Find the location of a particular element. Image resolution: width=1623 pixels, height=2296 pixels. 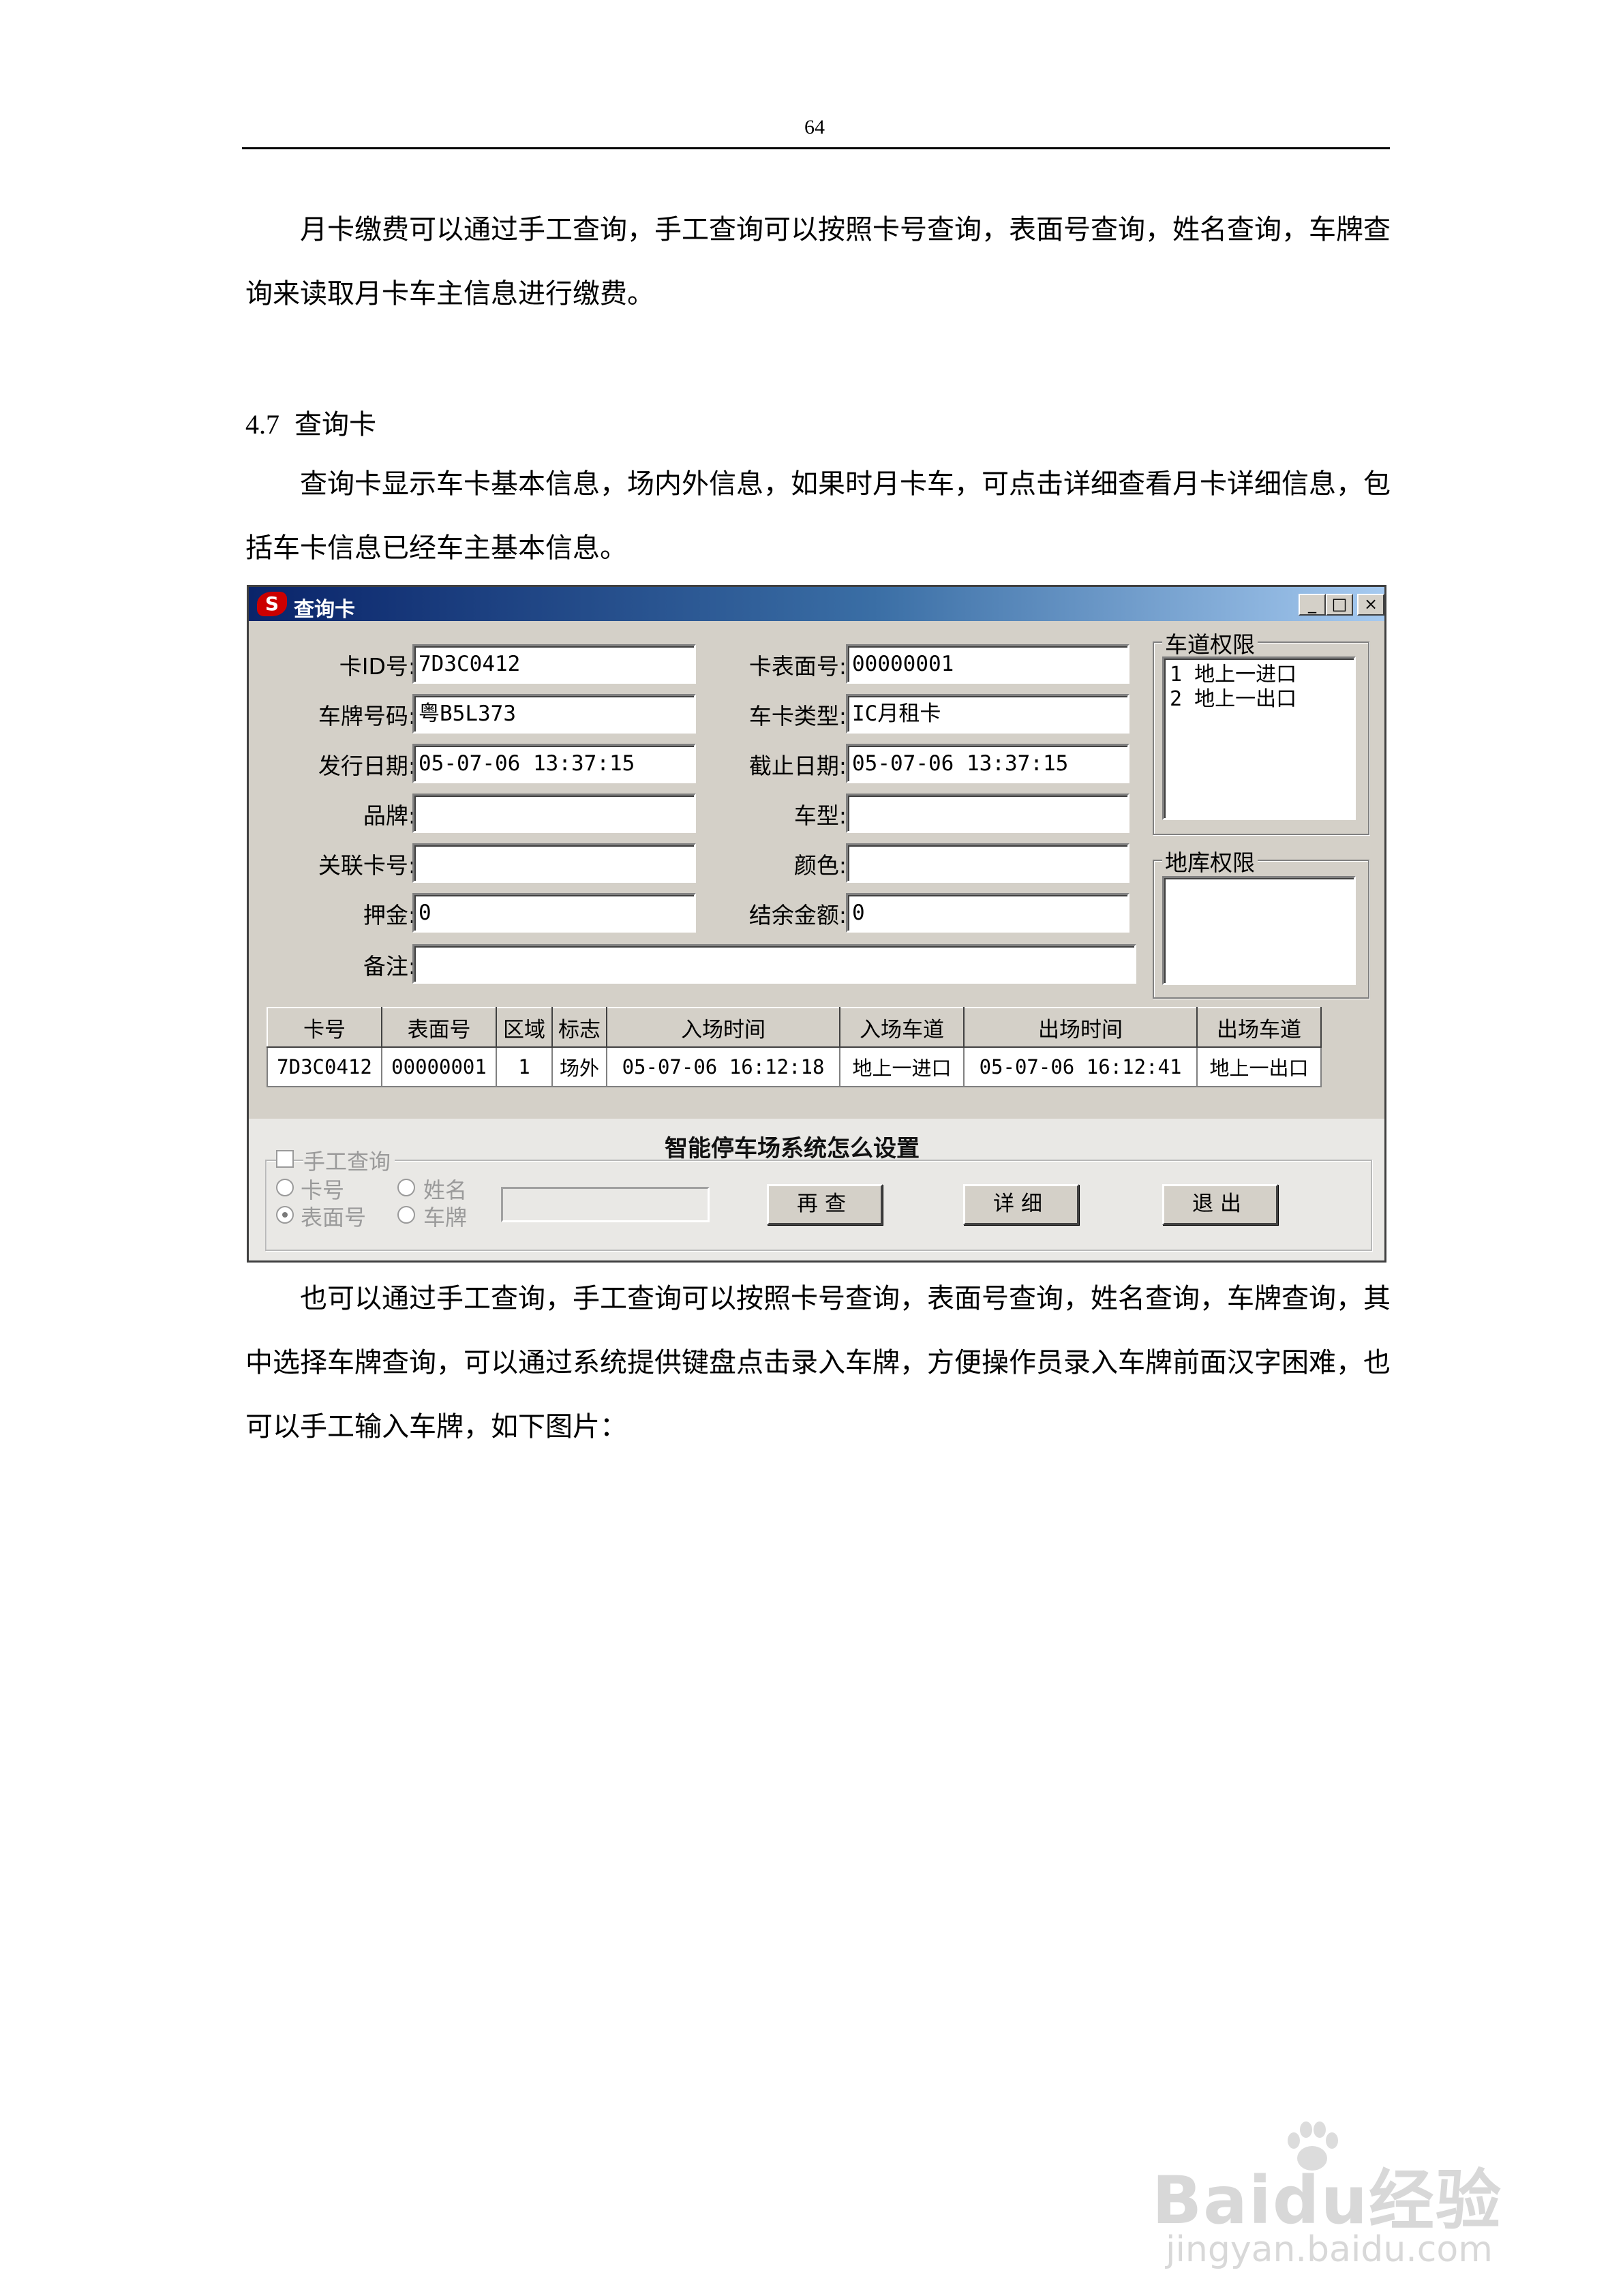

issue-date-field: 05-07-06 13:37:15 is located at coordinates (554, 763).